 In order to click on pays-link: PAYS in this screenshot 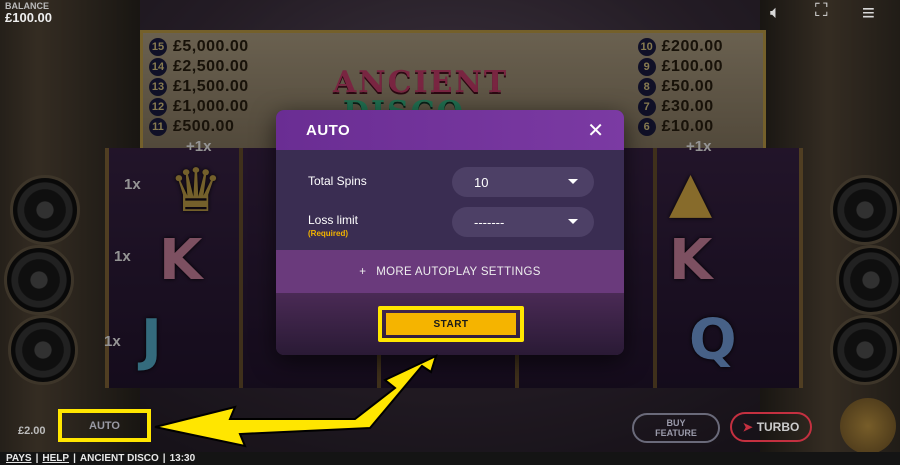, I will do `click(19, 458)`.